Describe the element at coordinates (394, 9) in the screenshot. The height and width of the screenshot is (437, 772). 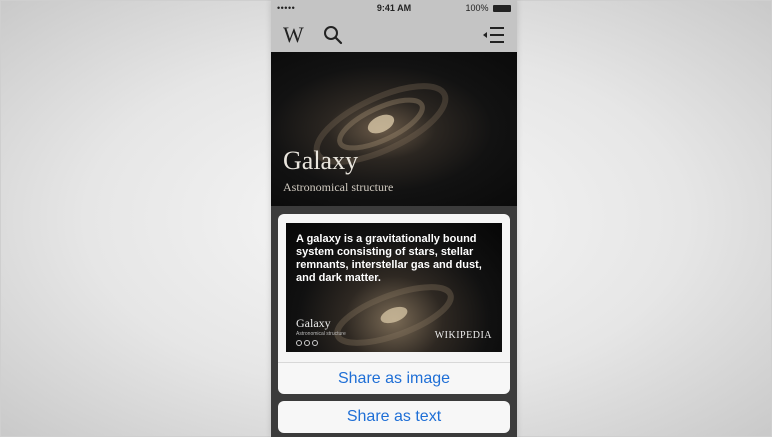
I see `status-bar: ••••• 9:41 AM 100%` at that location.